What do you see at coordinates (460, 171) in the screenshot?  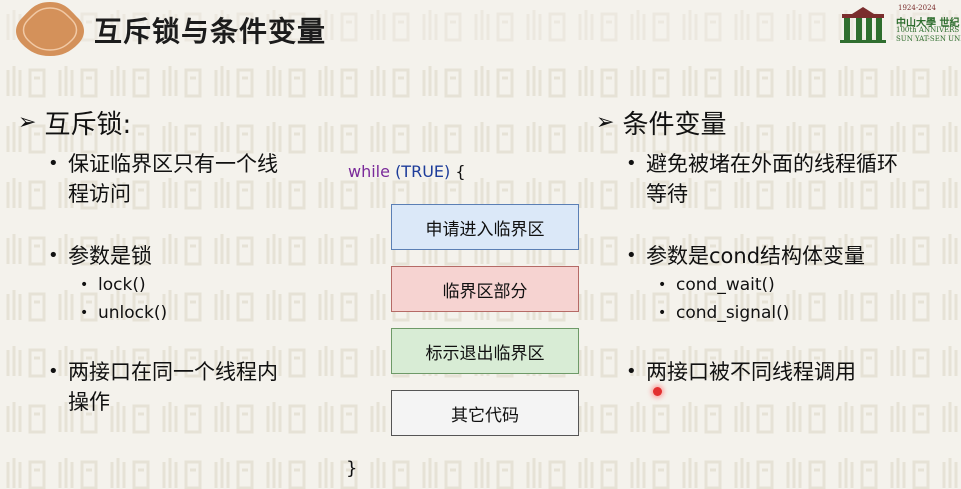 I see `code-brace-open: {` at bounding box center [460, 171].